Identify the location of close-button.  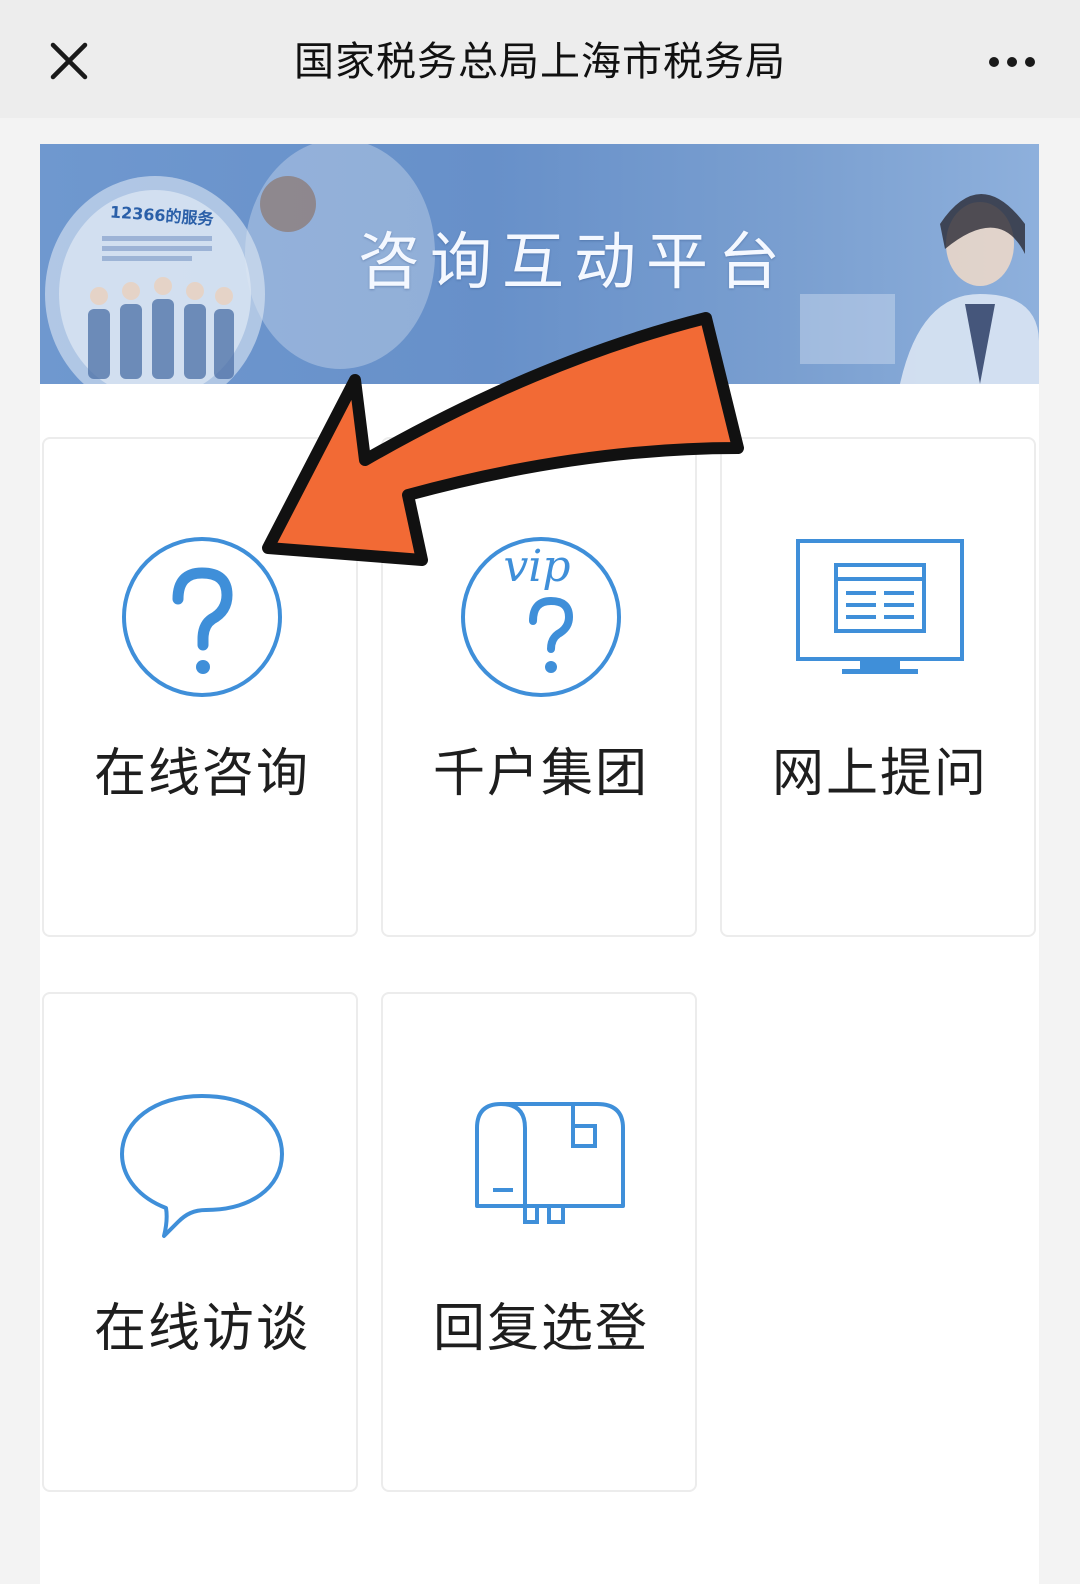
(69, 61).